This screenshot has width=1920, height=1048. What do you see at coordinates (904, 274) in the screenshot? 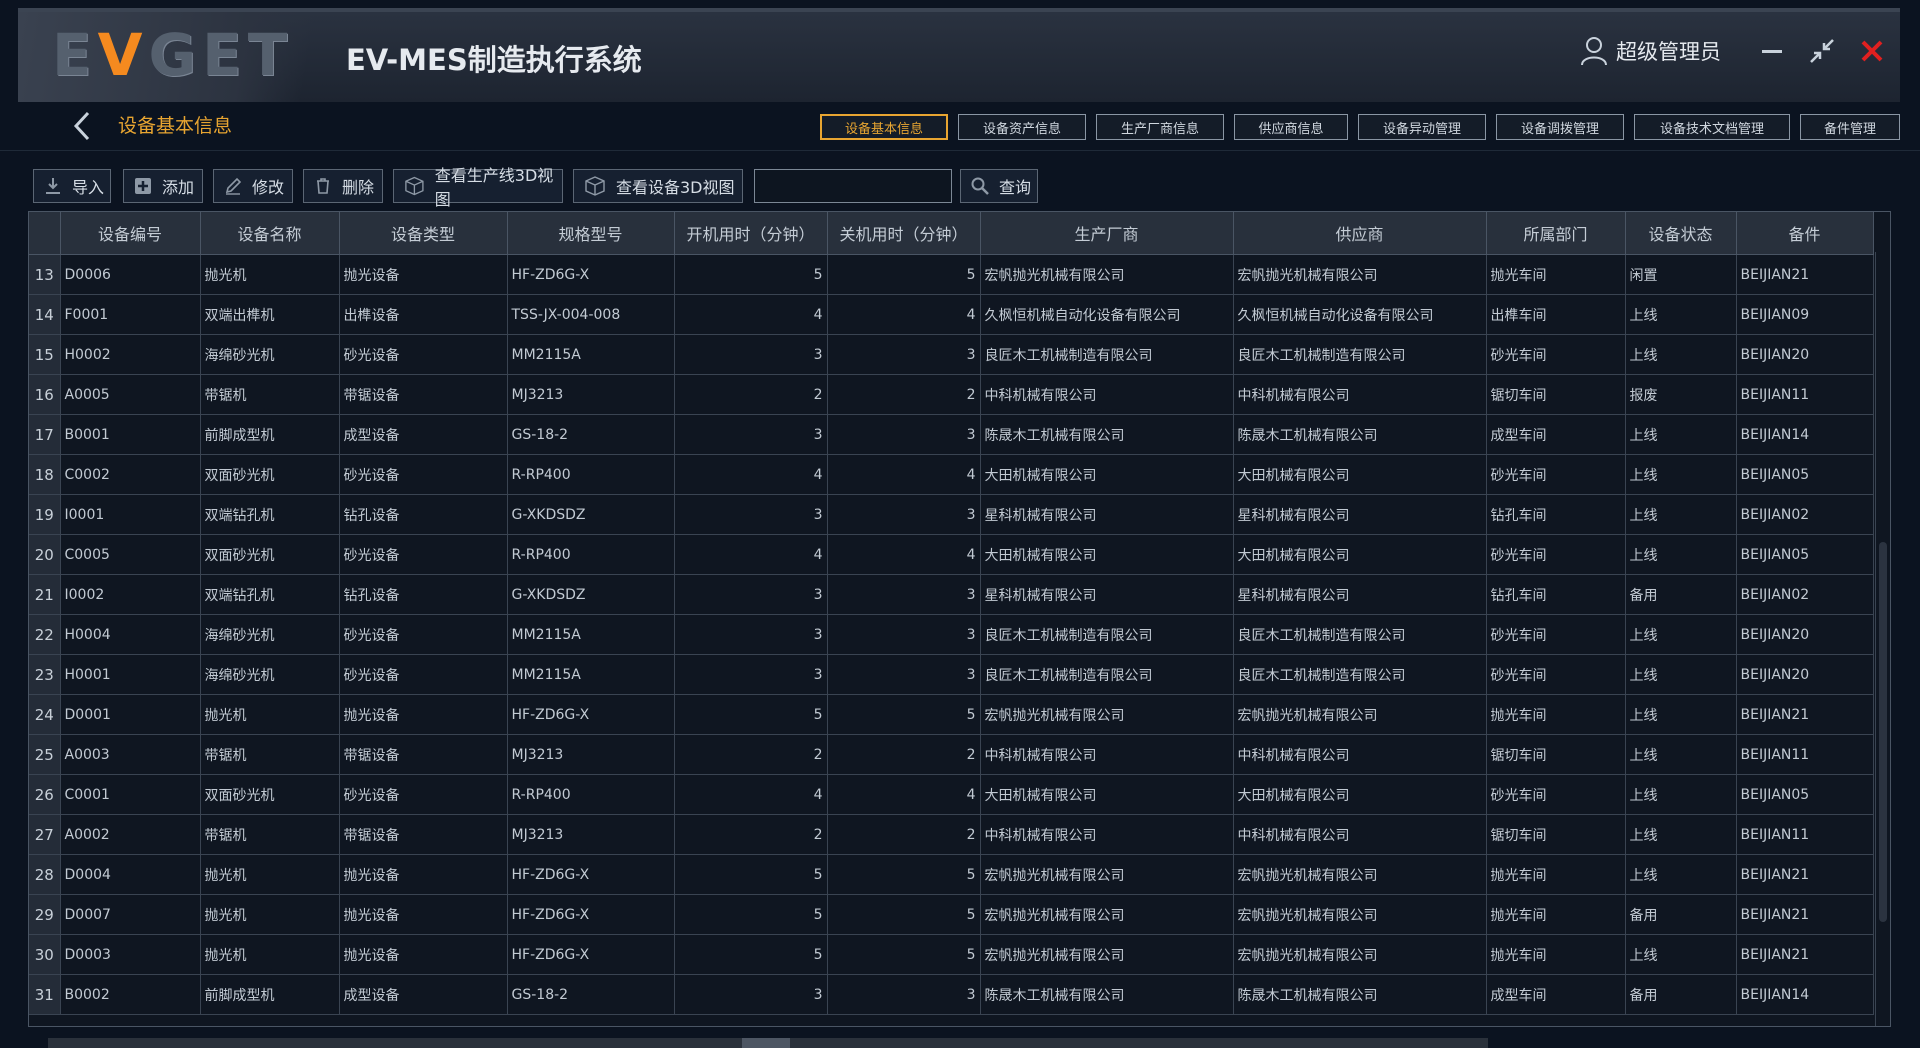
I see `cell-off: 5` at bounding box center [904, 274].